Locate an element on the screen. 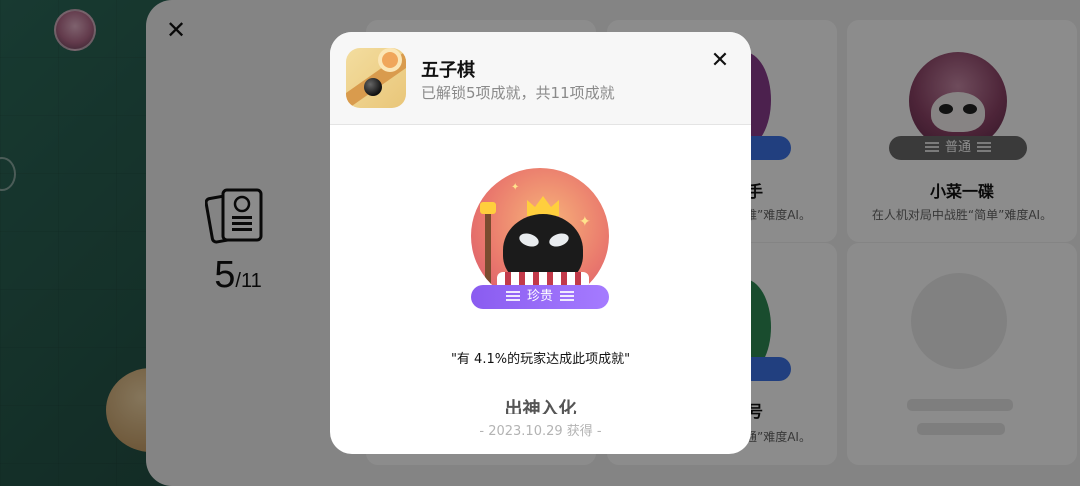 The width and height of the screenshot is (1080, 486). achievement-summary: 已解锁5项成就，共11项成就 is located at coordinates (518, 93).